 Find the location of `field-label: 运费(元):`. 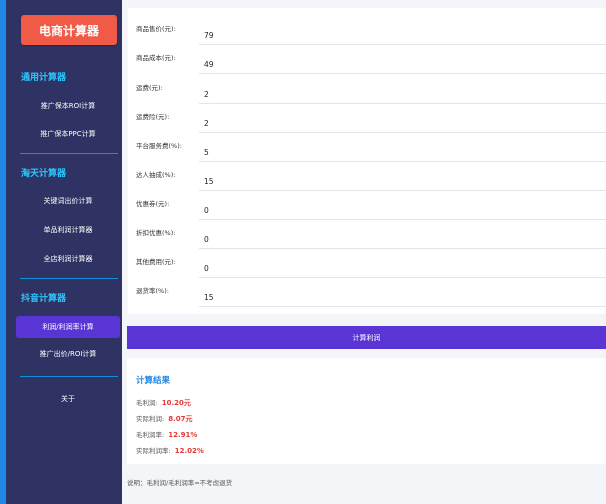

field-label: 运费(元): is located at coordinates (149, 88).